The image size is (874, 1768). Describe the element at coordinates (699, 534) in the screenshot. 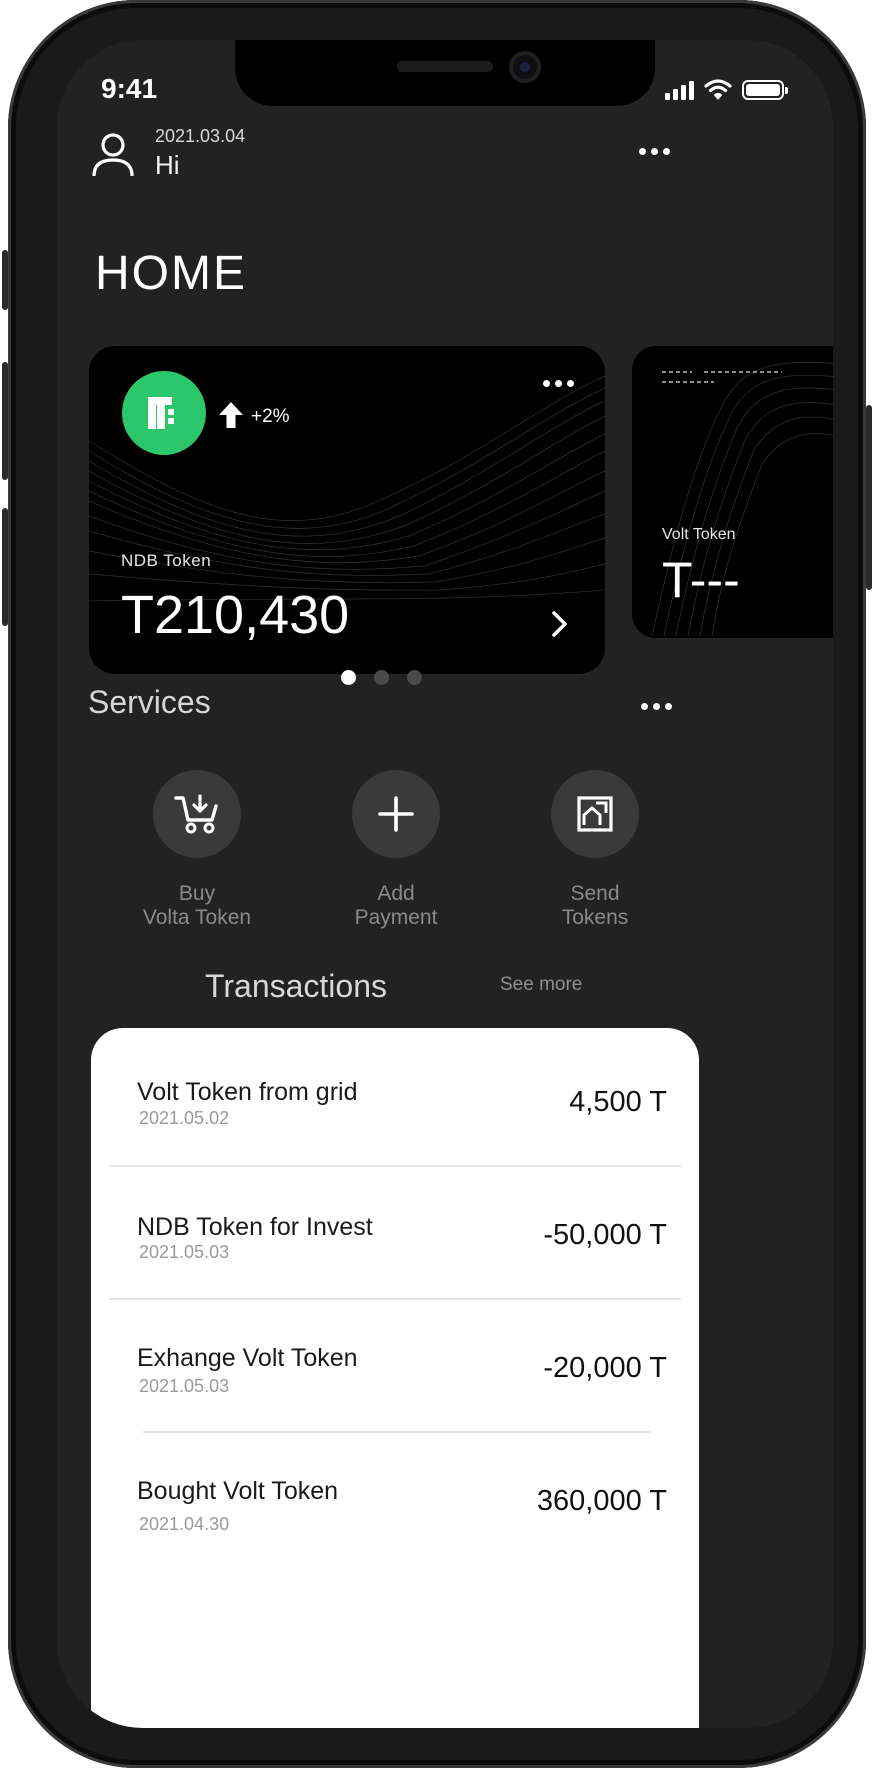

I see `card-token-name: Volt Token` at that location.